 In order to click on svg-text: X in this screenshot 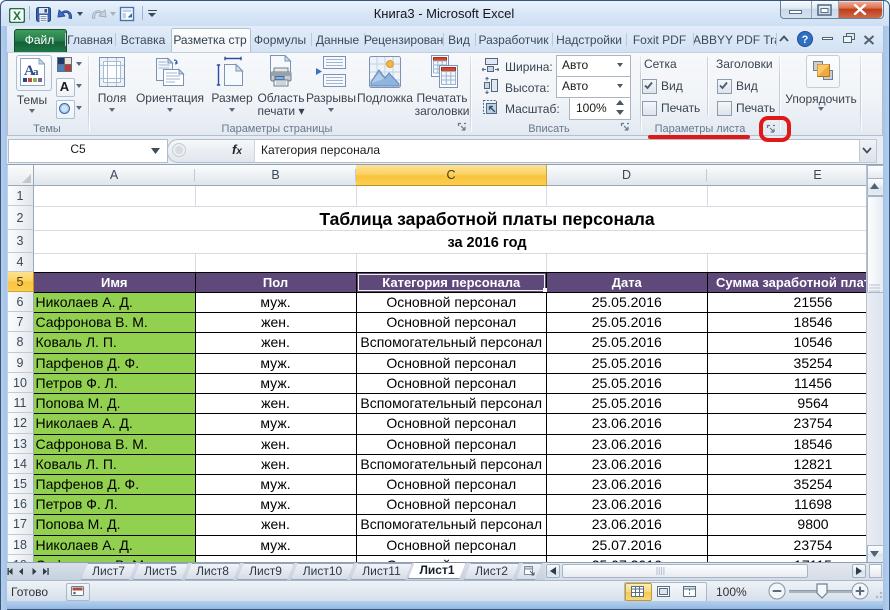, I will do `click(17, 16)`.